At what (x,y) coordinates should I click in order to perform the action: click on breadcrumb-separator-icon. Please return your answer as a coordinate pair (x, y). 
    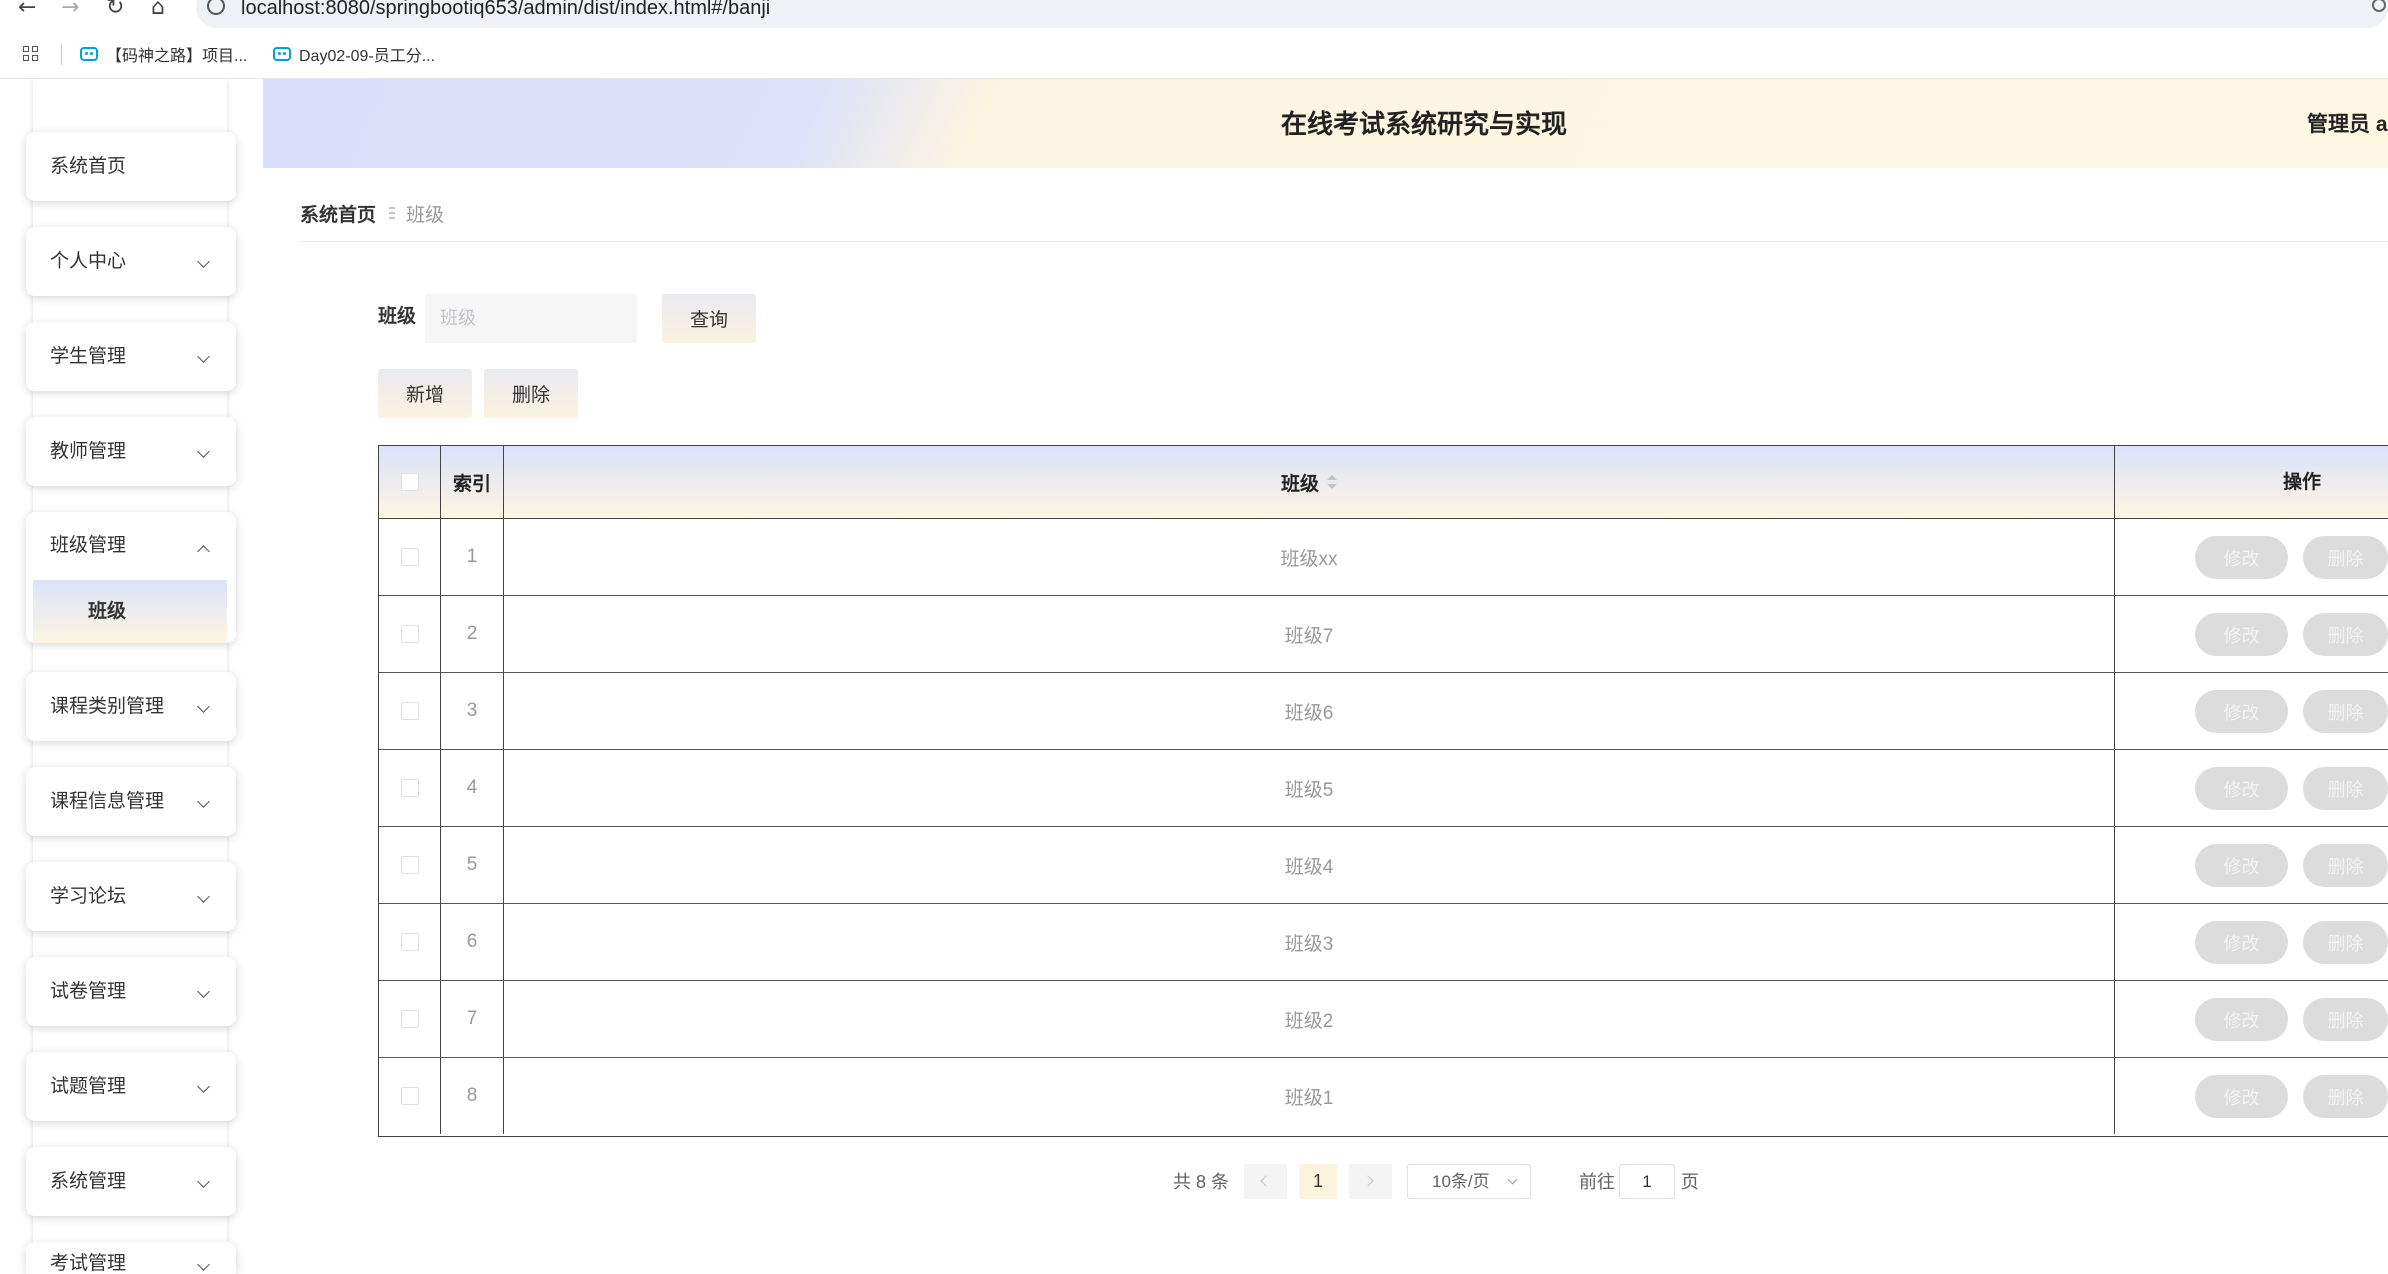
    Looking at the image, I should click on (392, 213).